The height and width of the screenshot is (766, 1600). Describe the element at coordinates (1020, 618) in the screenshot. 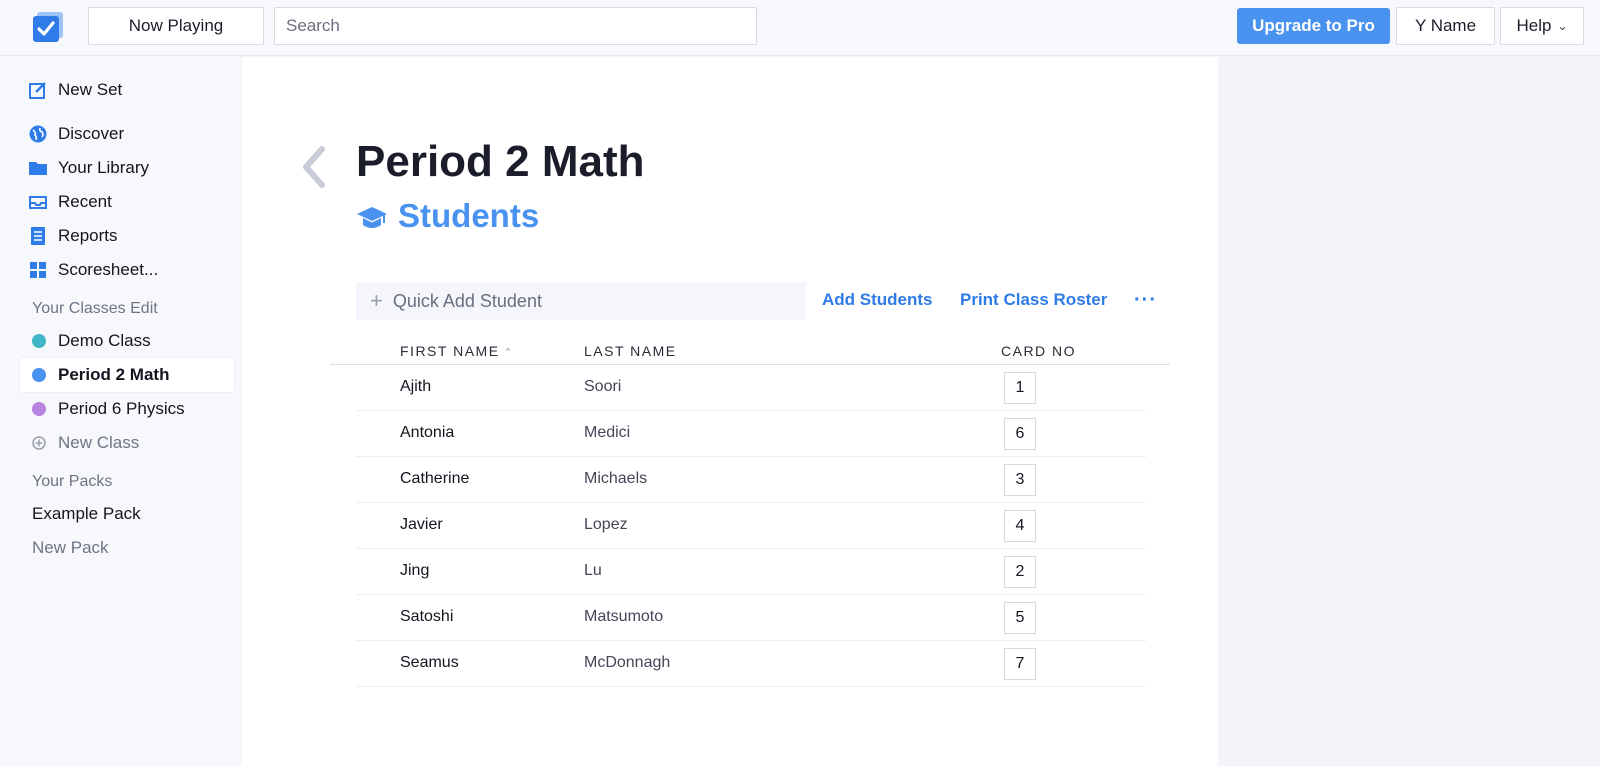

I see `card-number-field: 5` at that location.